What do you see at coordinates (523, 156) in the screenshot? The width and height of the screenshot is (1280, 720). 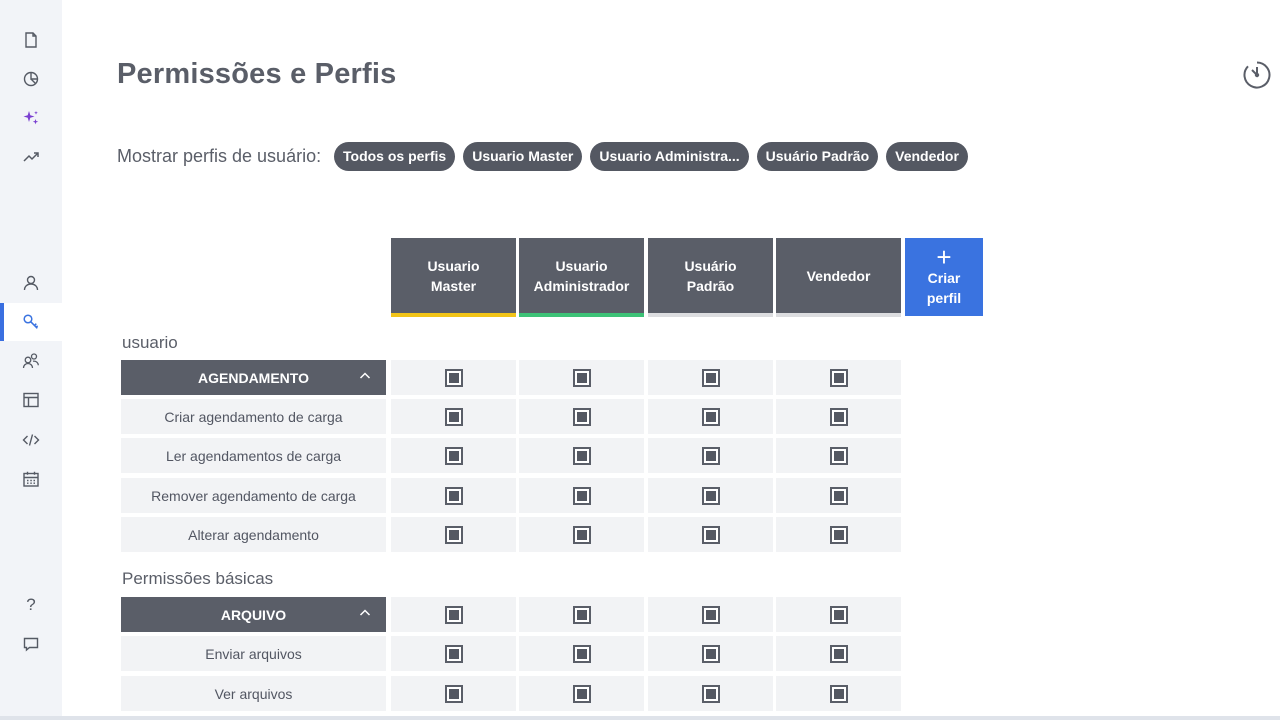 I see `chip-usuario-master: Usuario Master` at bounding box center [523, 156].